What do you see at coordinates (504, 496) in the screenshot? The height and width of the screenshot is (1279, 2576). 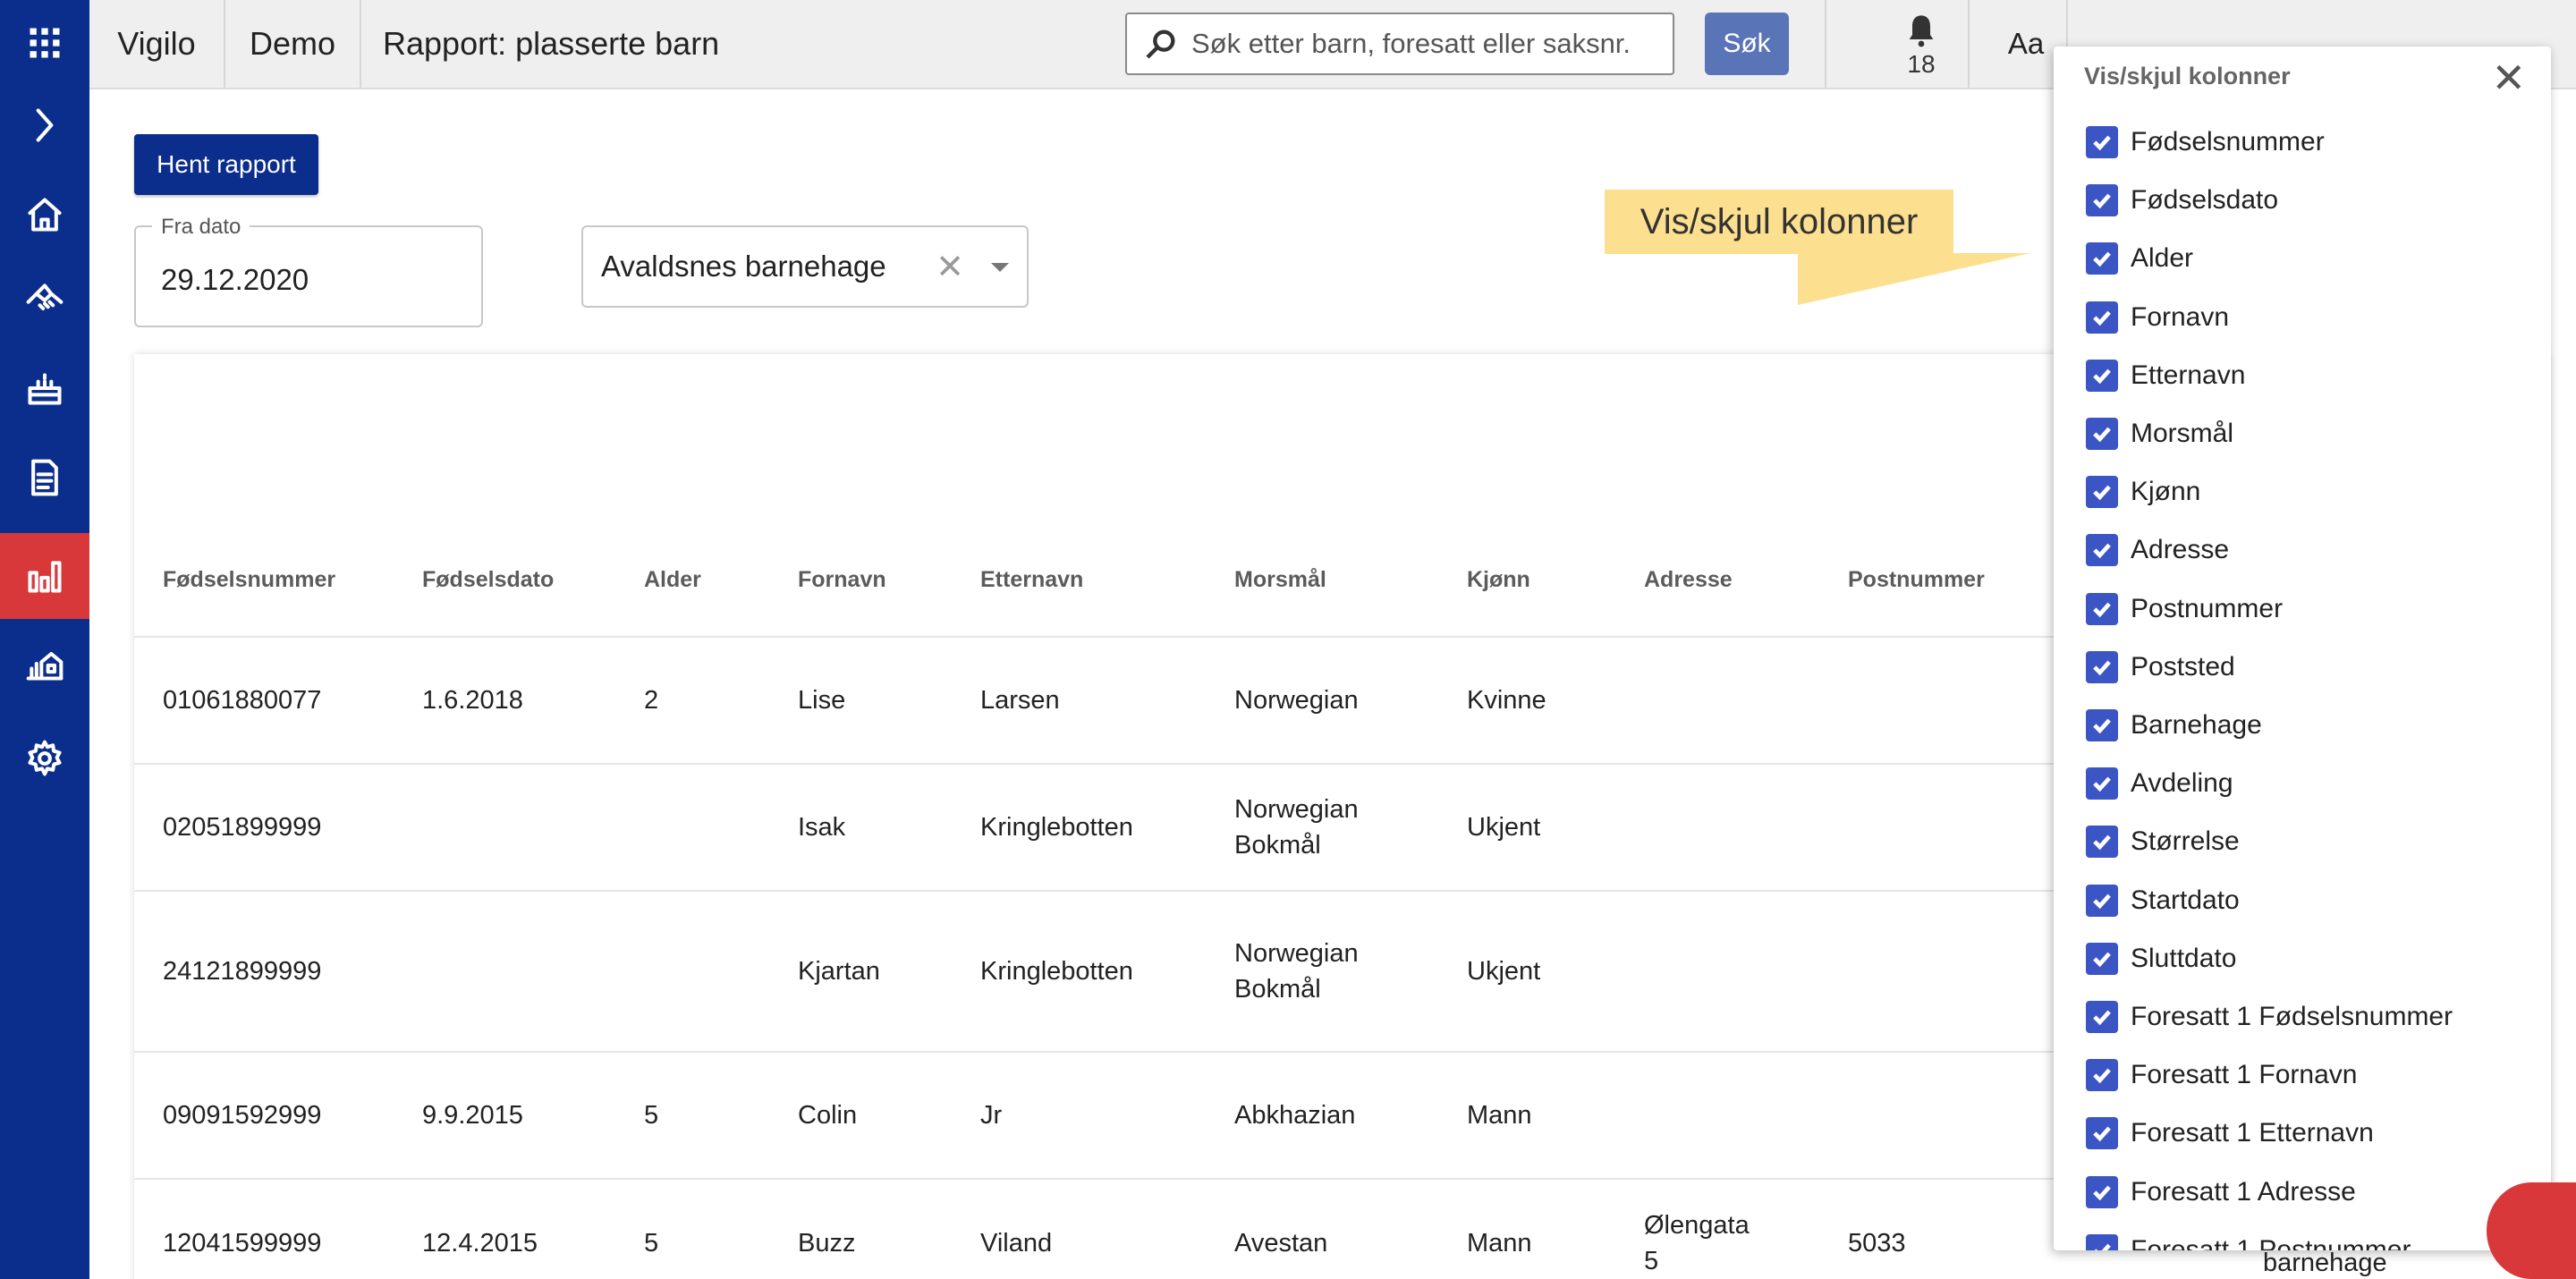 I see `column-header: Fødselsdato` at bounding box center [504, 496].